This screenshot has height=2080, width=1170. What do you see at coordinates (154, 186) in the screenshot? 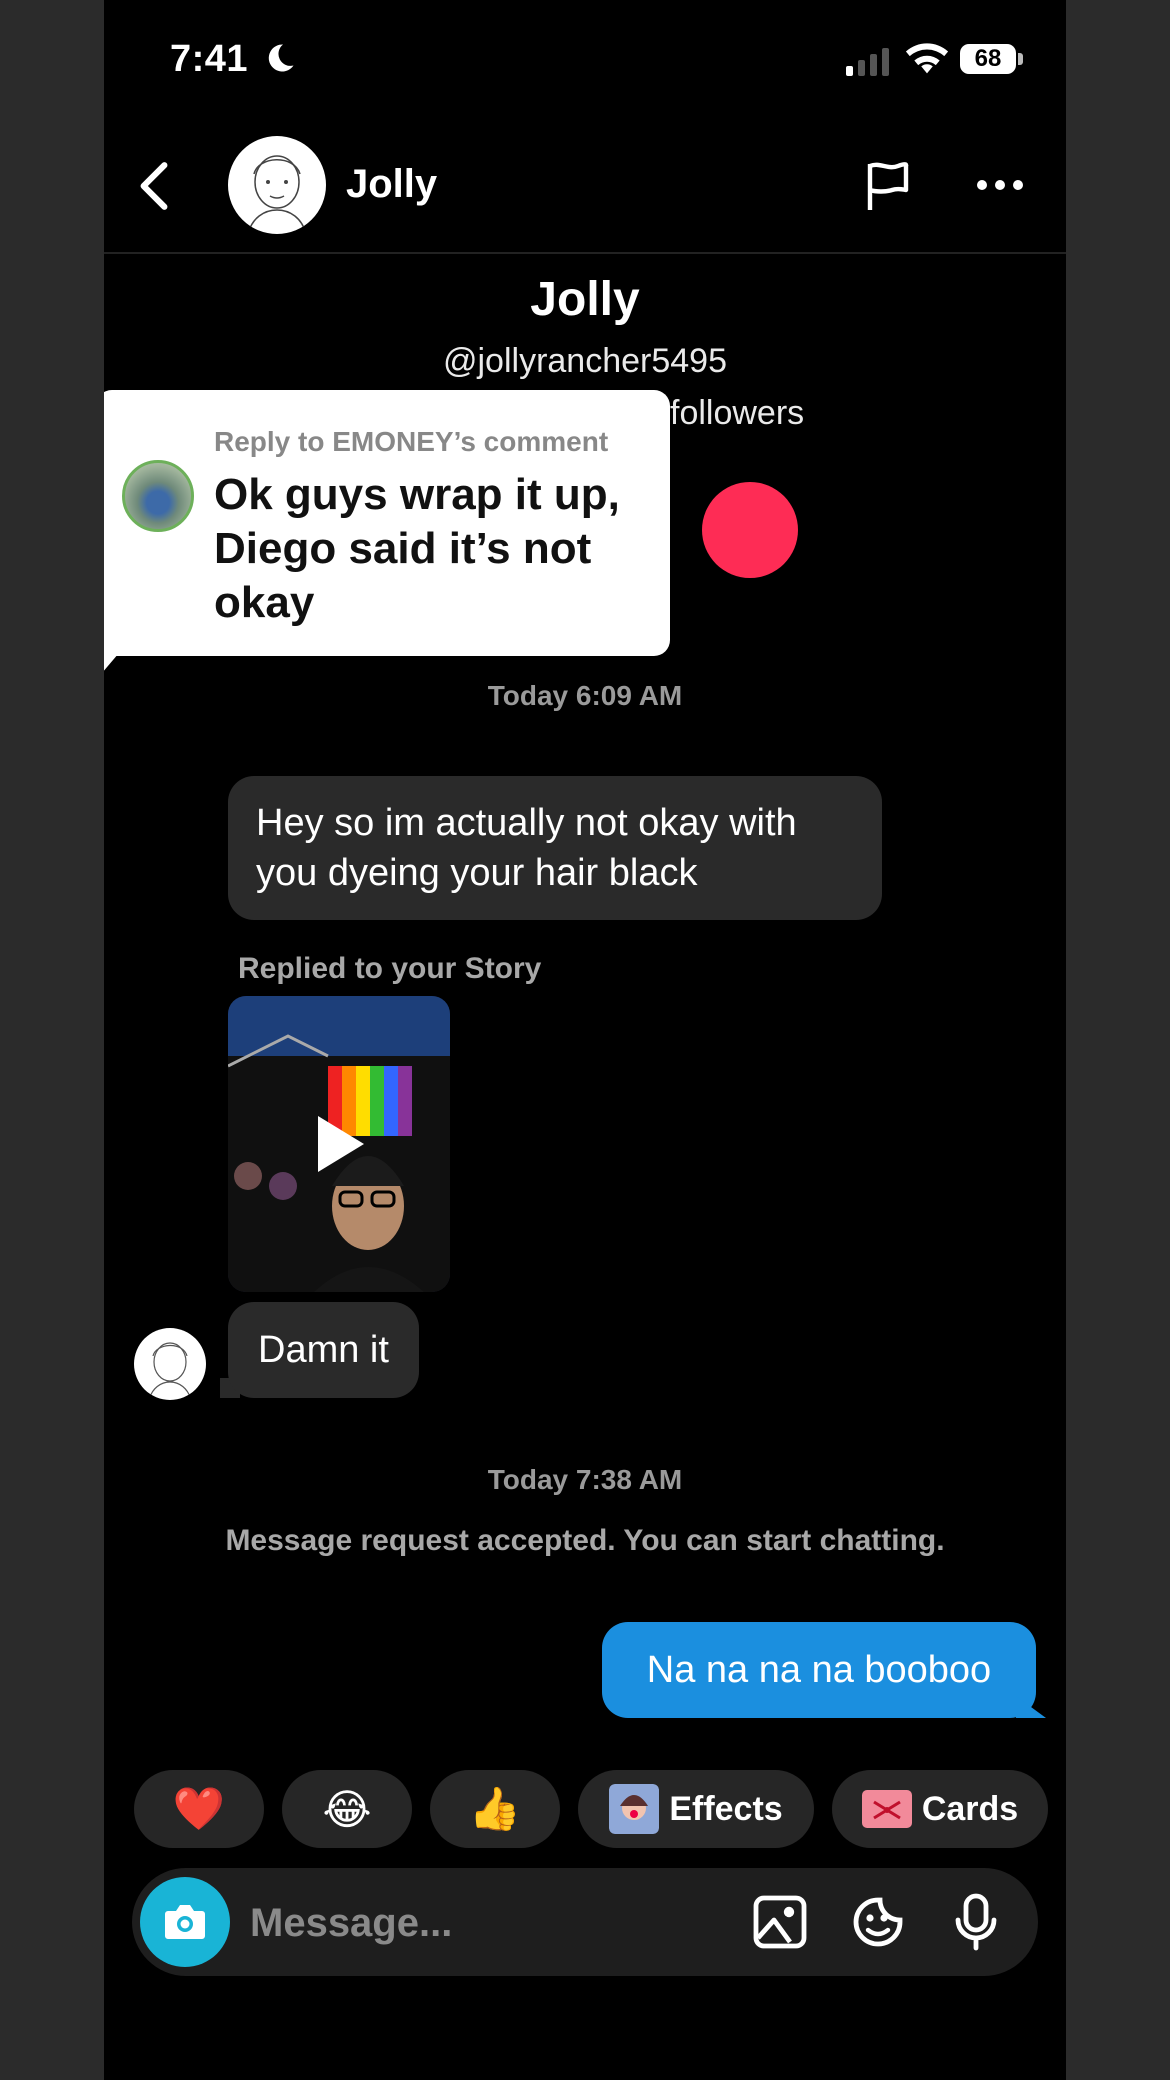
I see `back-arrow-icon` at bounding box center [154, 186].